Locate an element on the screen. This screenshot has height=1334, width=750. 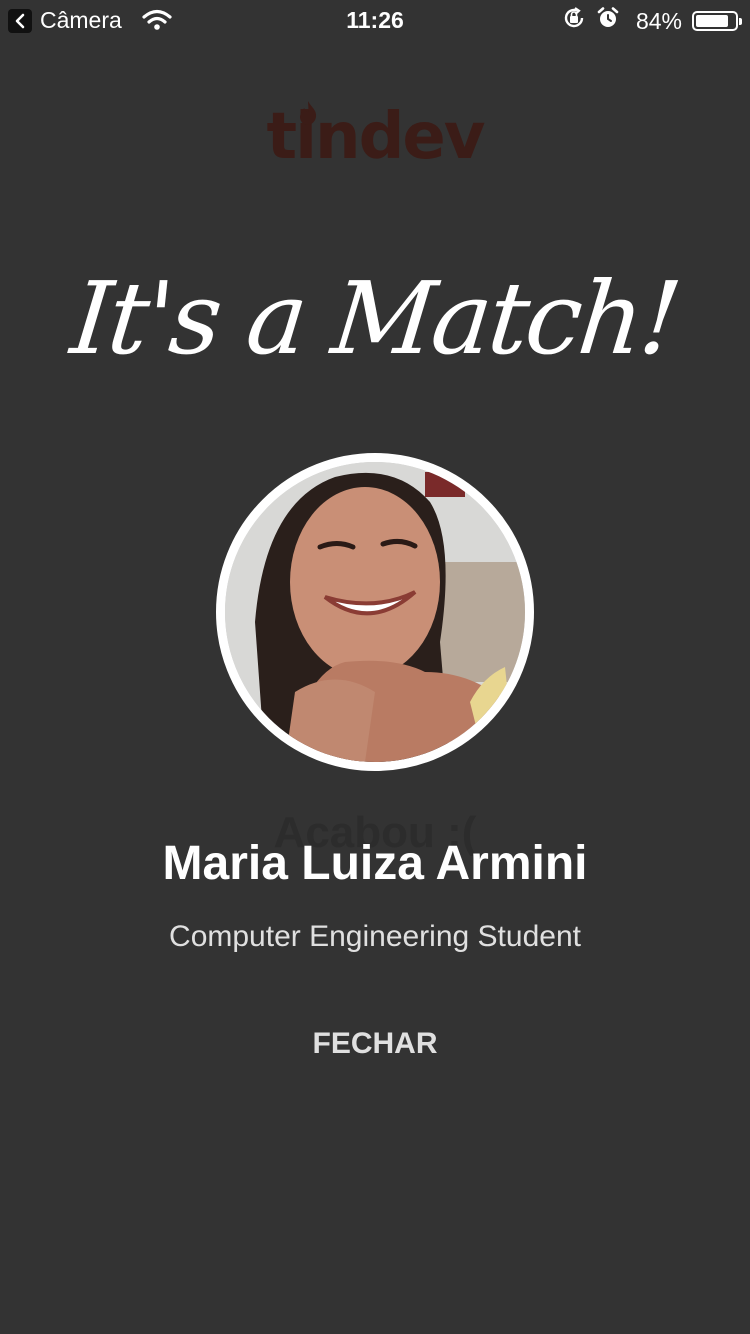
match-avatar is located at coordinates (375, 612).